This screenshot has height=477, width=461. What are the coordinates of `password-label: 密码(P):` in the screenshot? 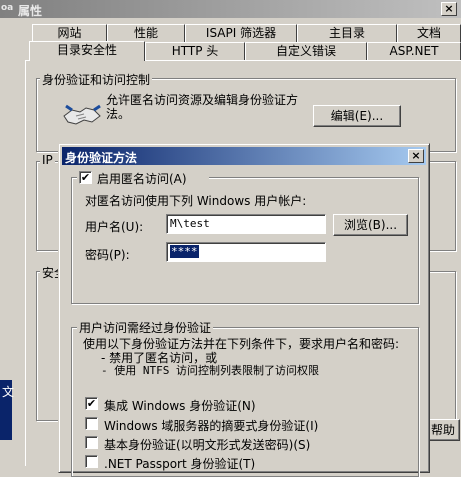 It's located at (107, 255).